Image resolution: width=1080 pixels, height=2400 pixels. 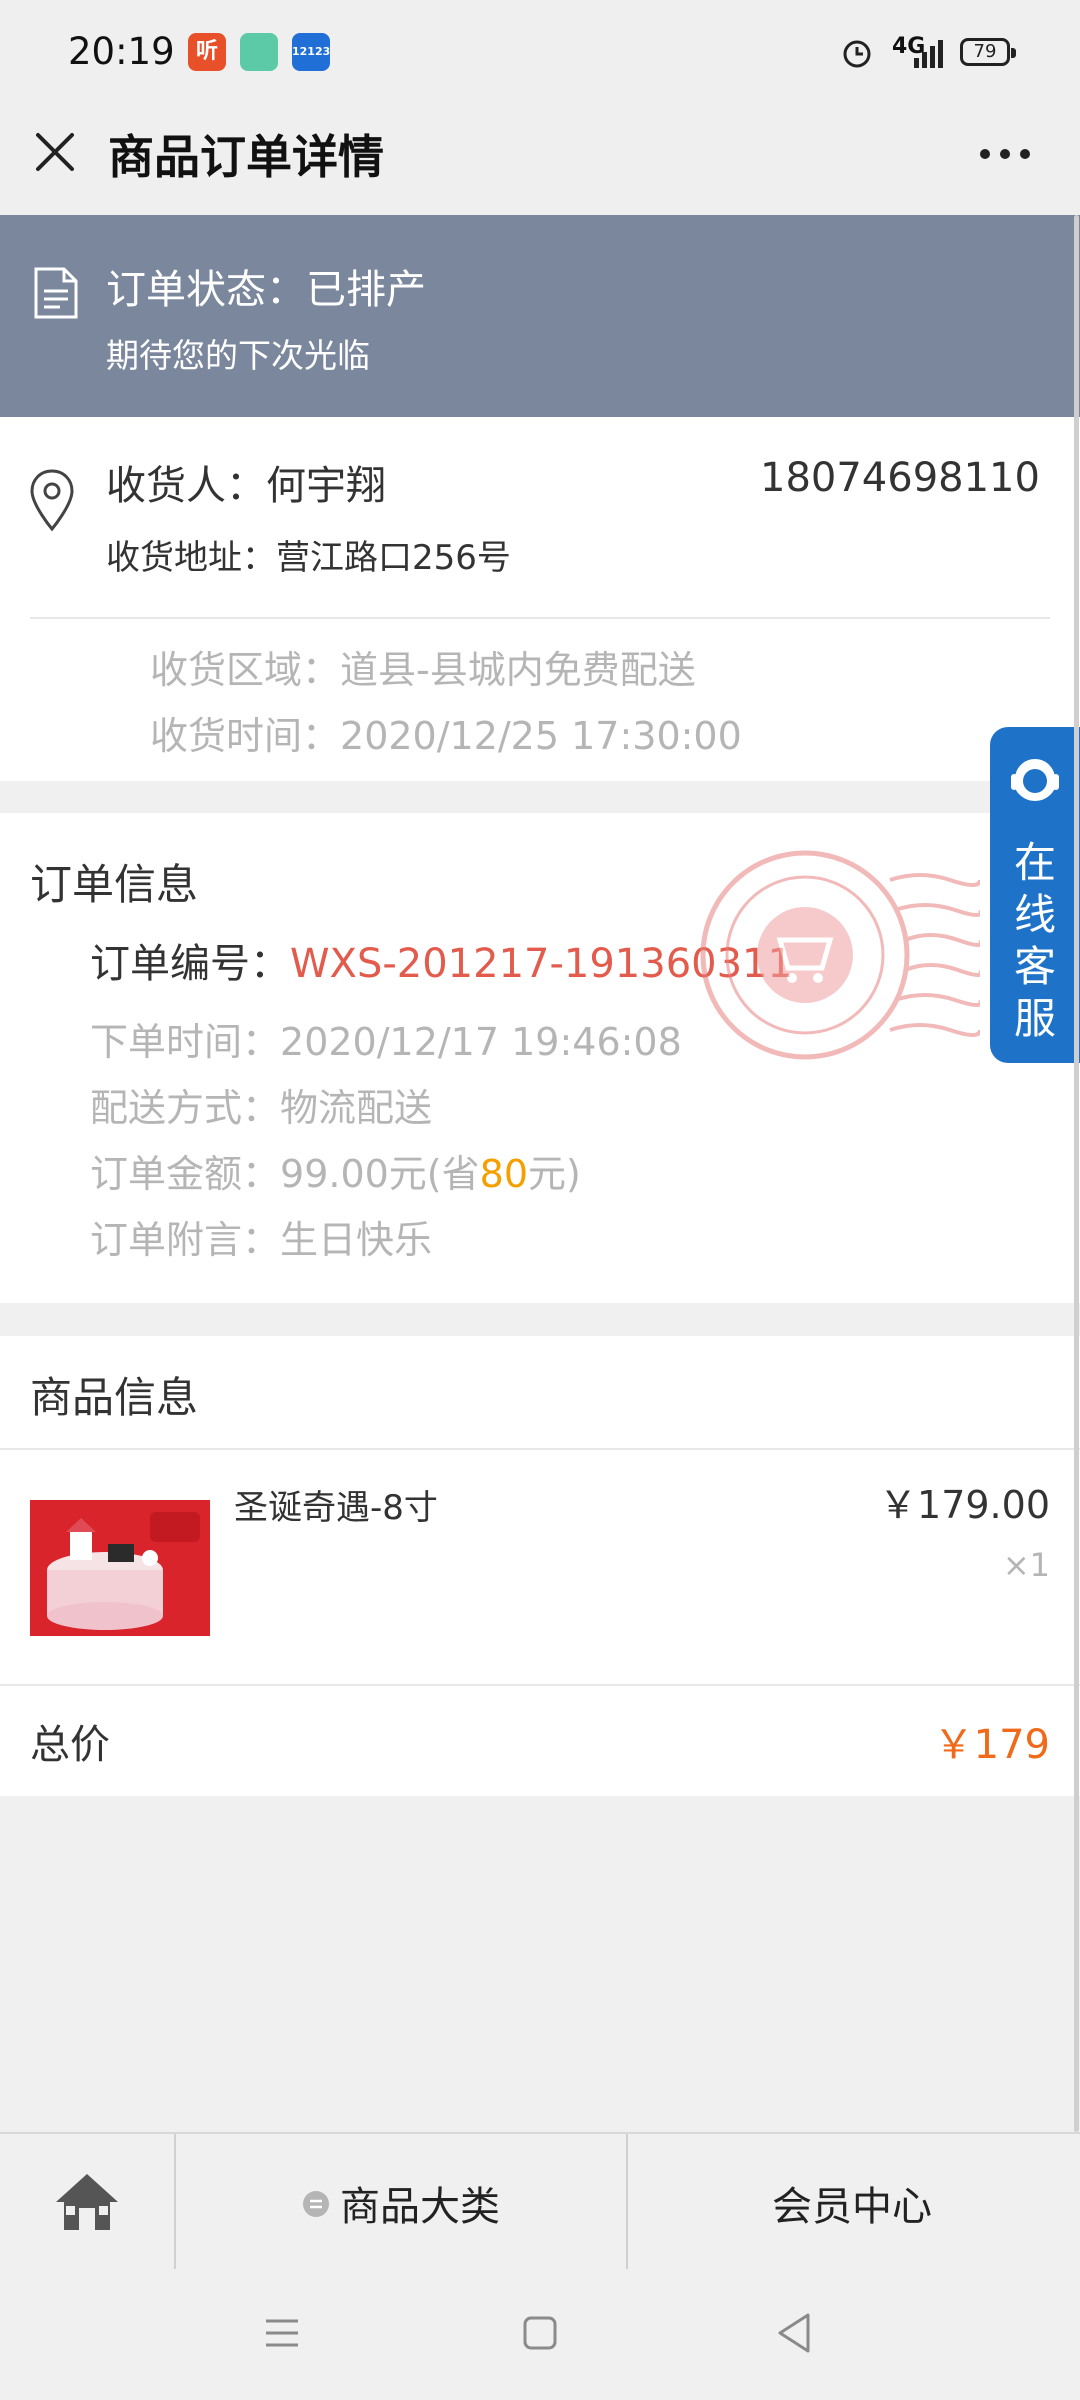 I want to click on order-info-heading: 订单信息, so click(x=114, y=884).